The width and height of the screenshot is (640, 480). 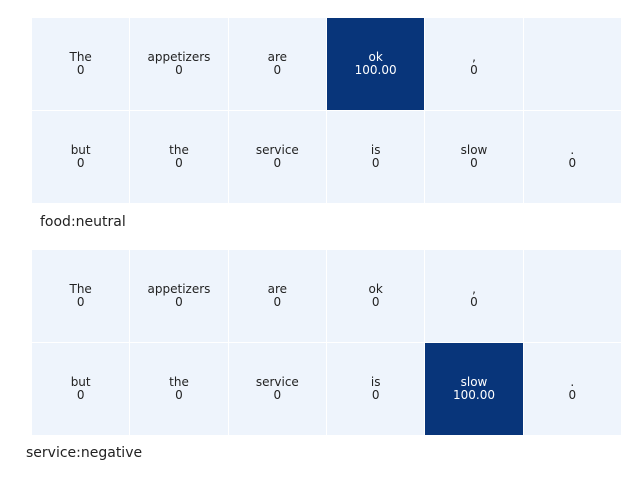 I want to click on heatmap-cell: ok 100.00, so click(x=376, y=64).